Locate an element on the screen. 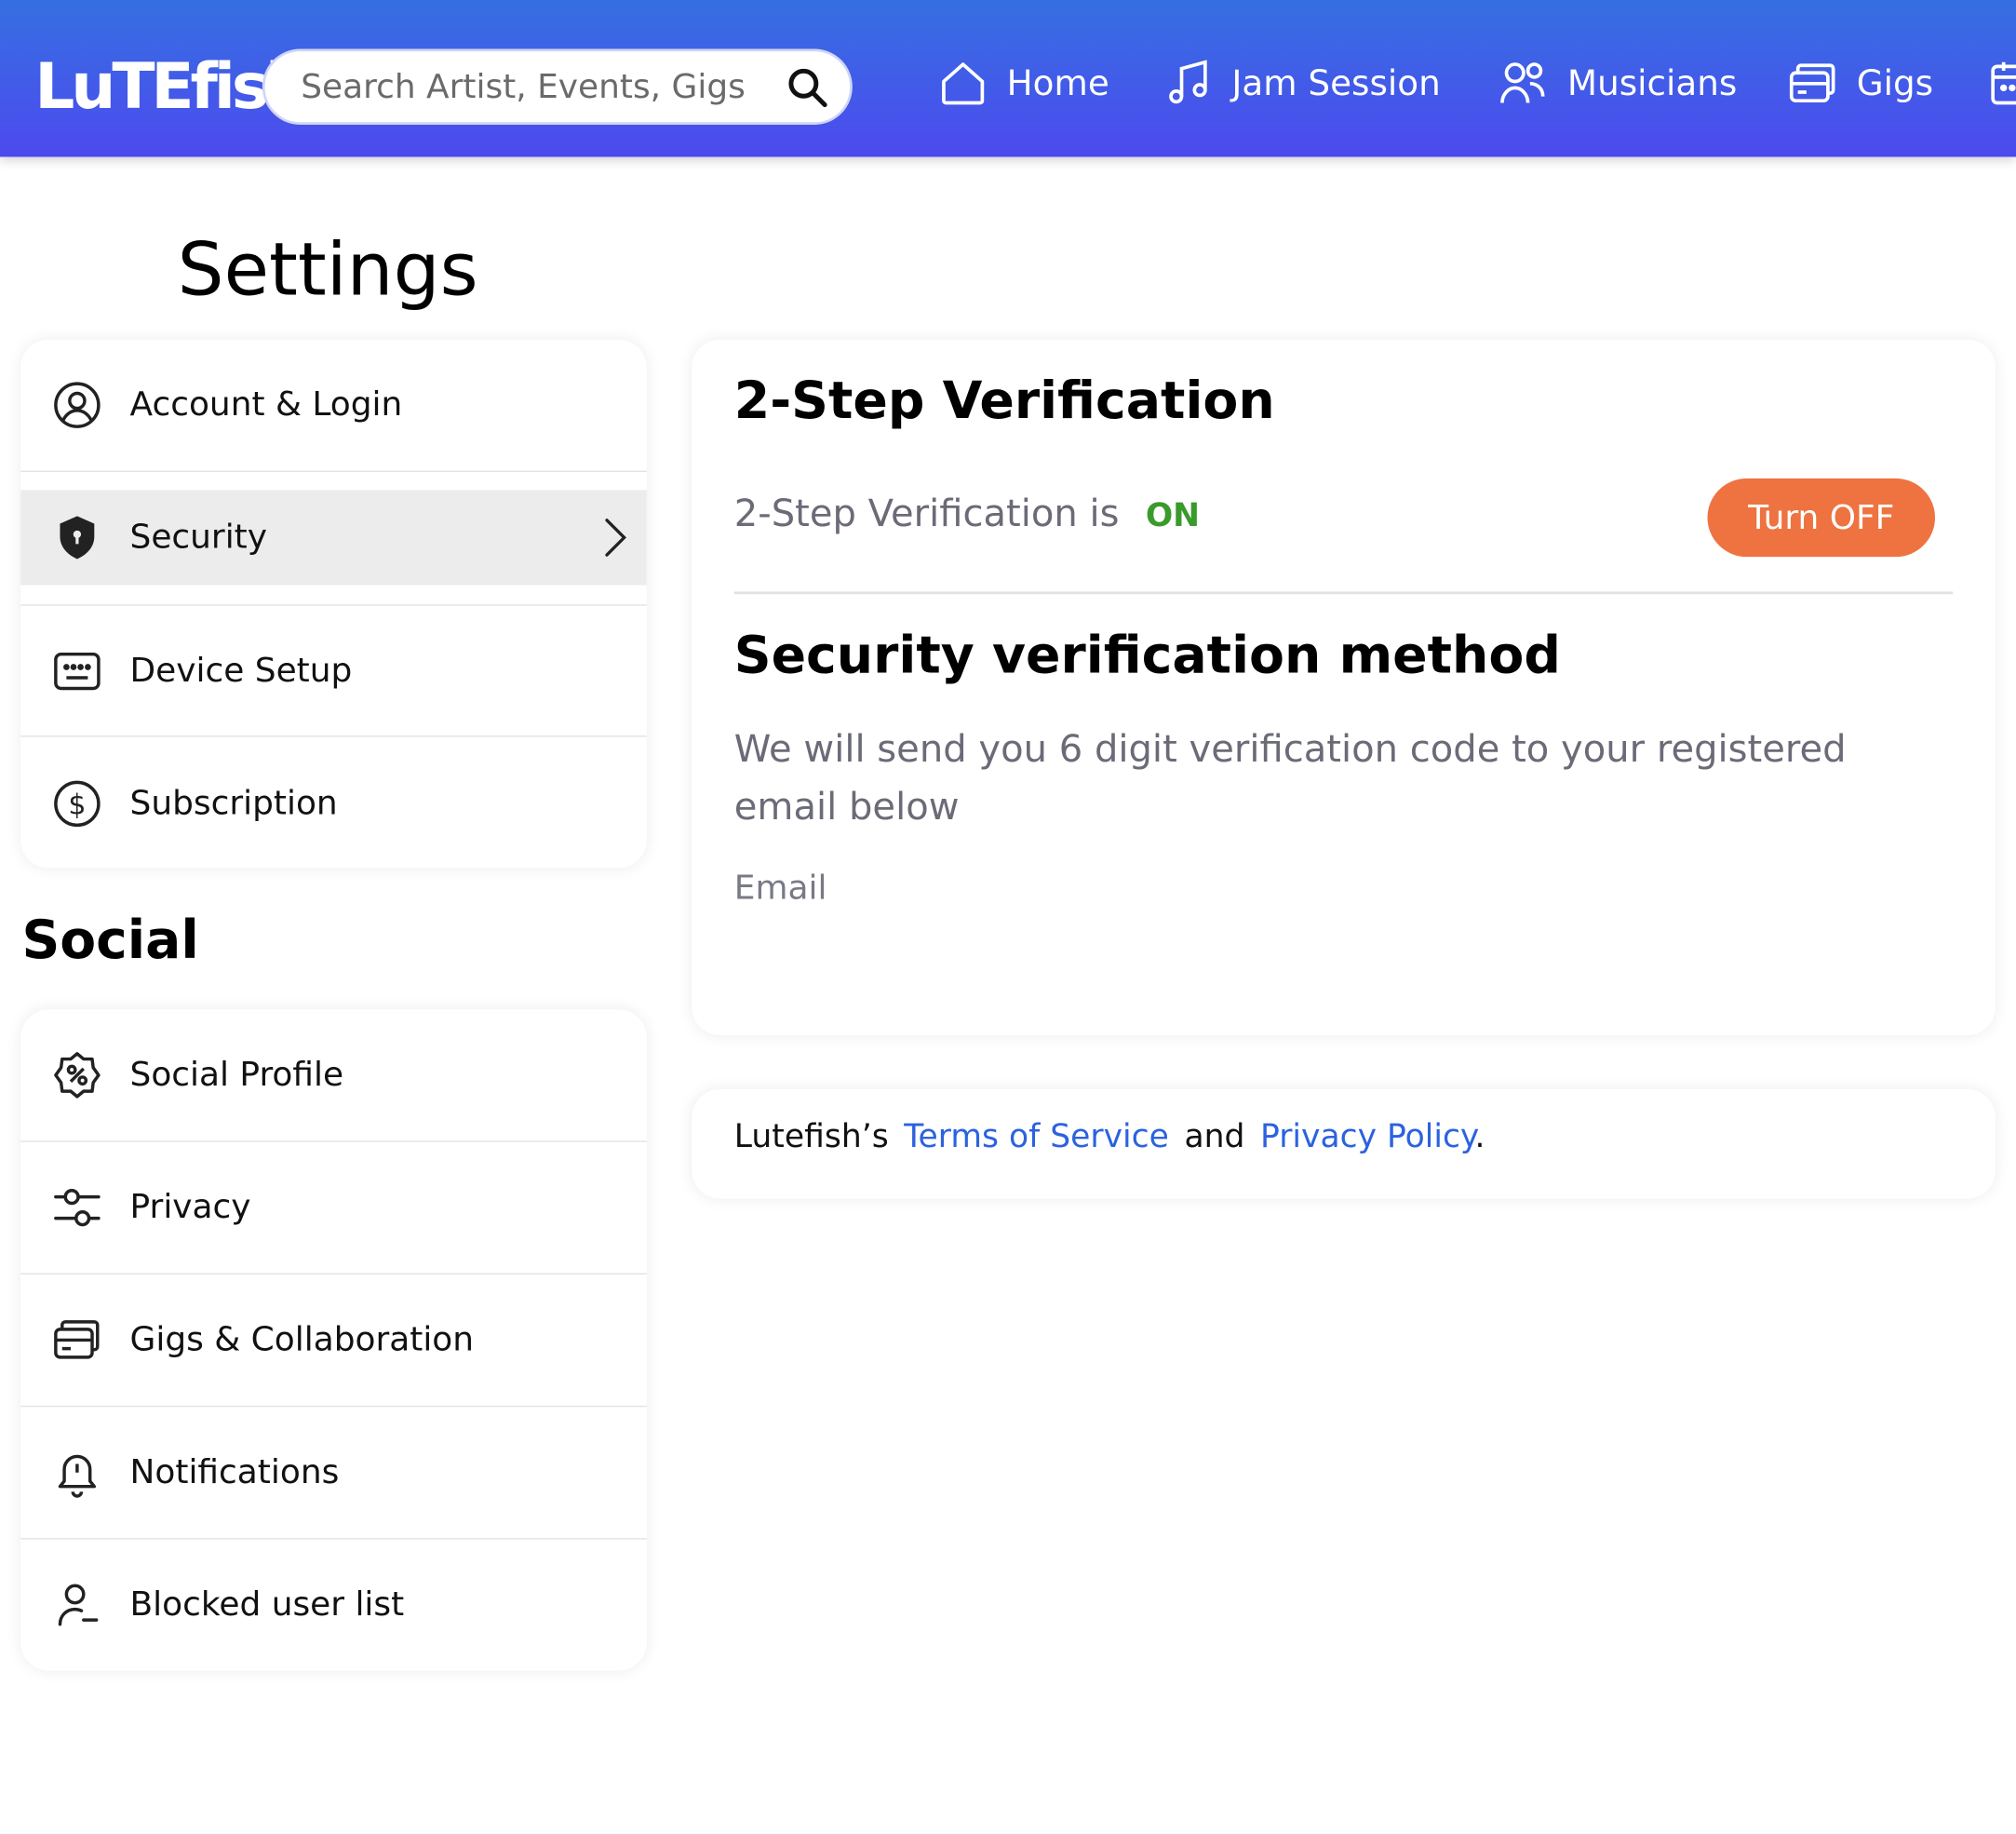 This screenshot has height=1834, width=2016. music-note-icon is located at coordinates (1188, 82).